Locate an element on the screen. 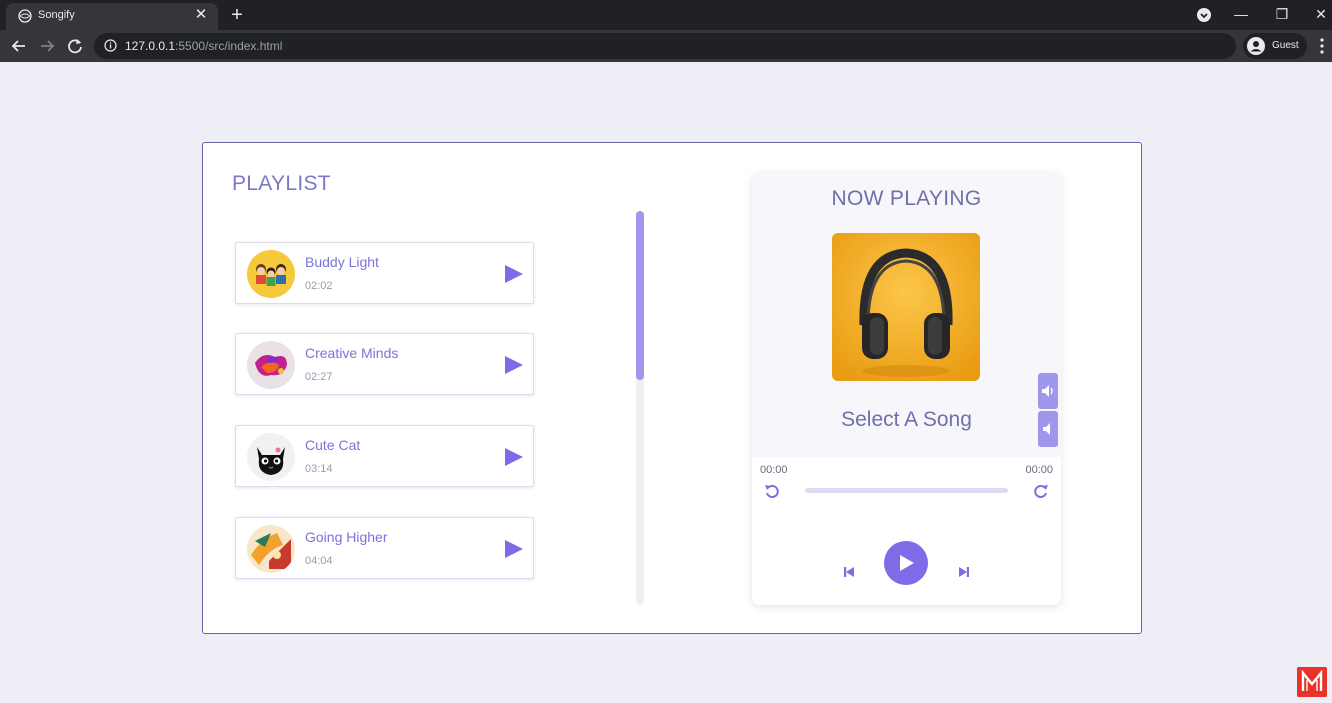 Image resolution: width=1332 pixels, height=703 pixels. now-playing-heading: NOW PLAYING is located at coordinates (906, 198).